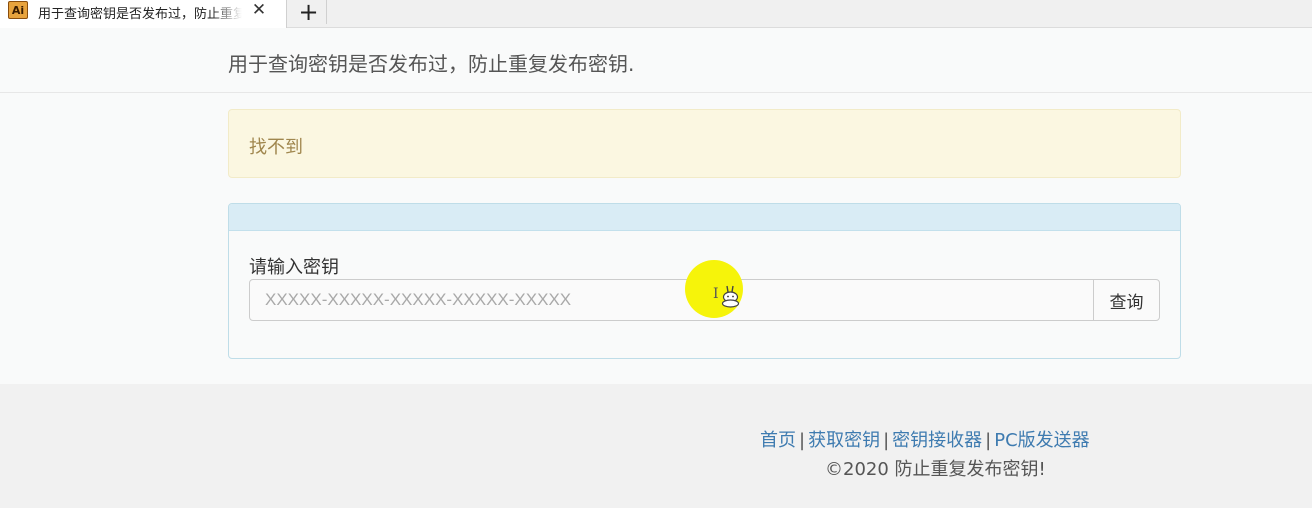 The width and height of the screenshot is (1312, 508). What do you see at coordinates (294, 267) in the screenshot?
I see `key-input-label: 请输入密钥` at bounding box center [294, 267].